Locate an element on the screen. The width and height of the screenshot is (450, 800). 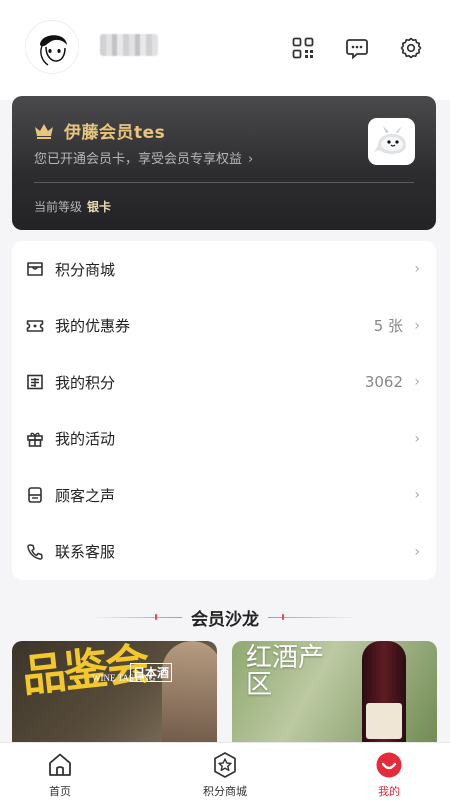
salon-card-wine-region: 红酒产区 is located at coordinates (334, 696).